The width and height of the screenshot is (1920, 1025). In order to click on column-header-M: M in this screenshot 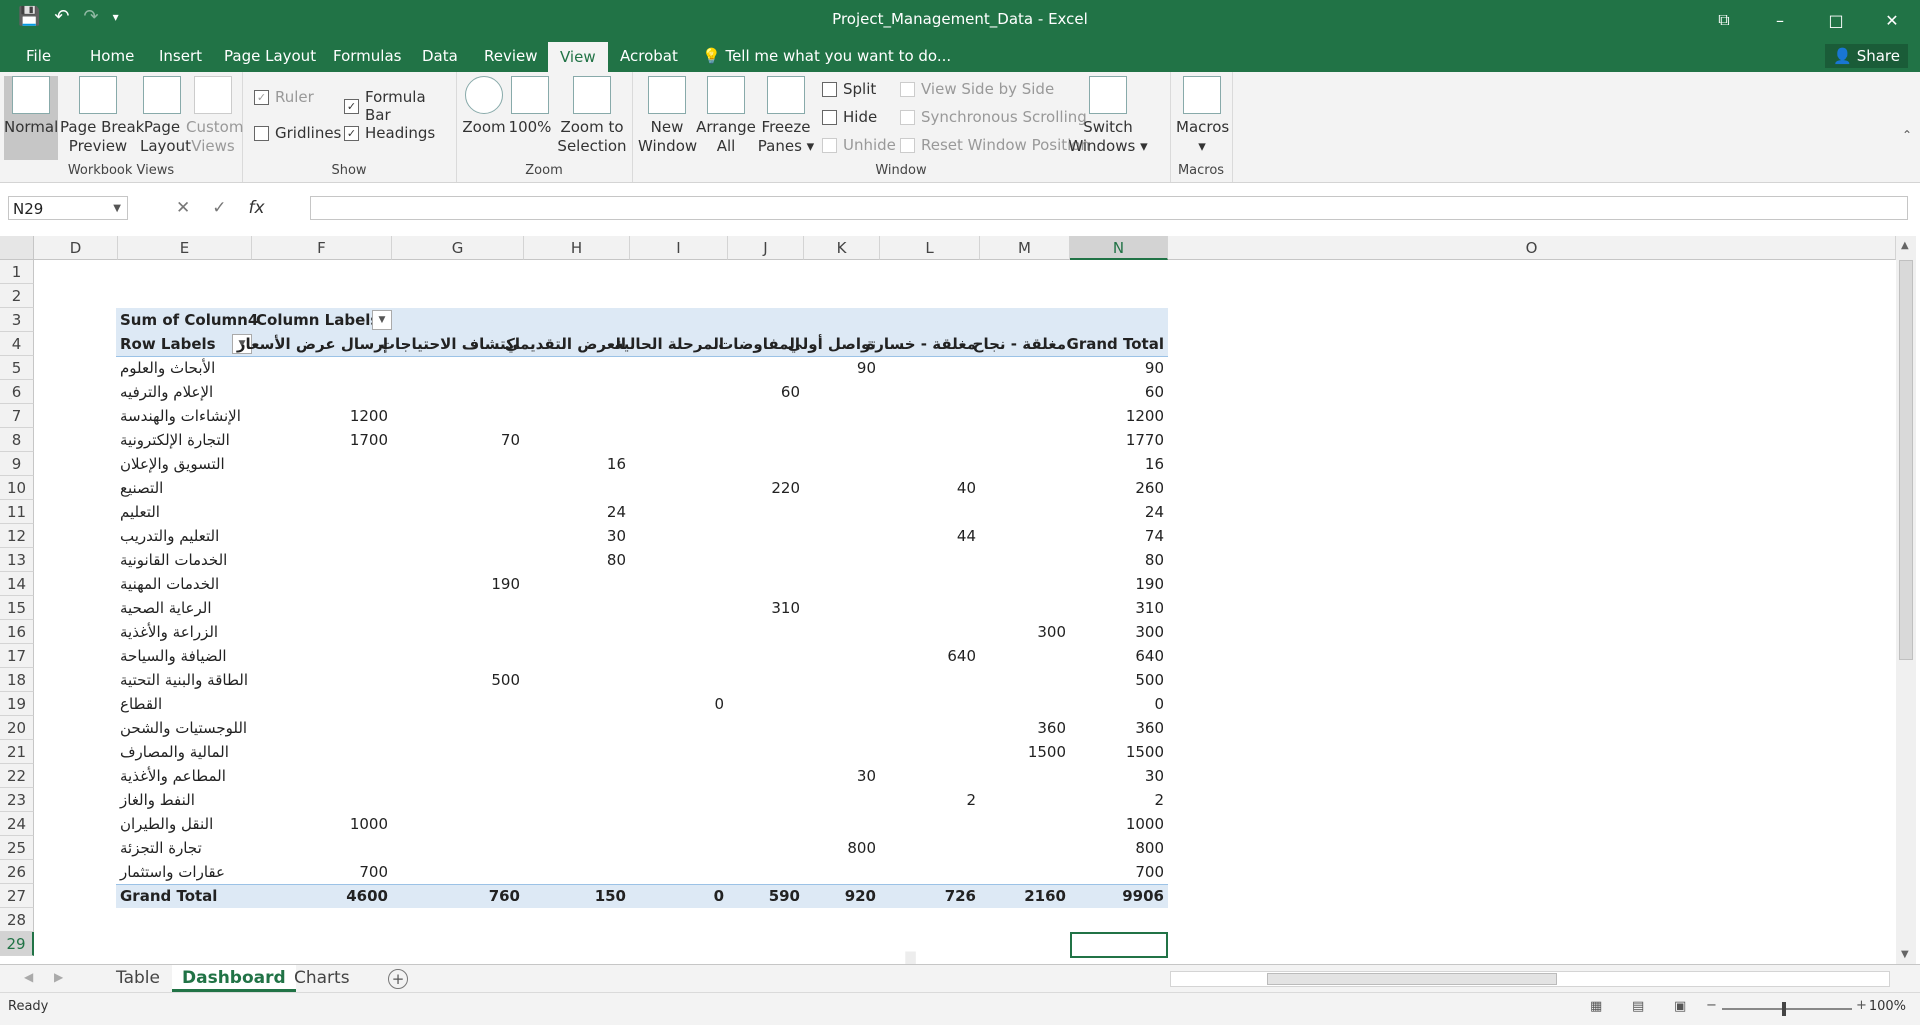, I will do `click(1025, 248)`.